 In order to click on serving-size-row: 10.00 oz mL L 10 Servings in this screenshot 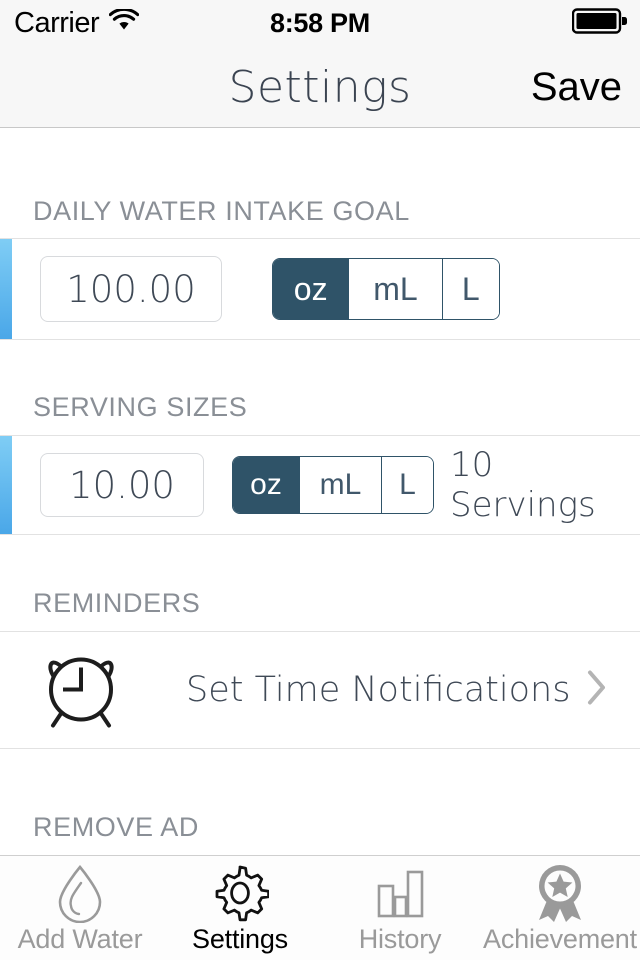, I will do `click(320, 485)`.